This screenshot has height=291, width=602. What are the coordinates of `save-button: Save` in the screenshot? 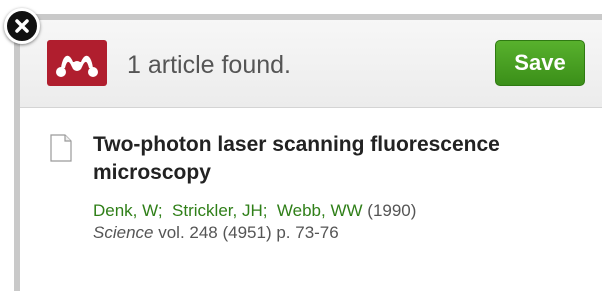 It's located at (540, 63).